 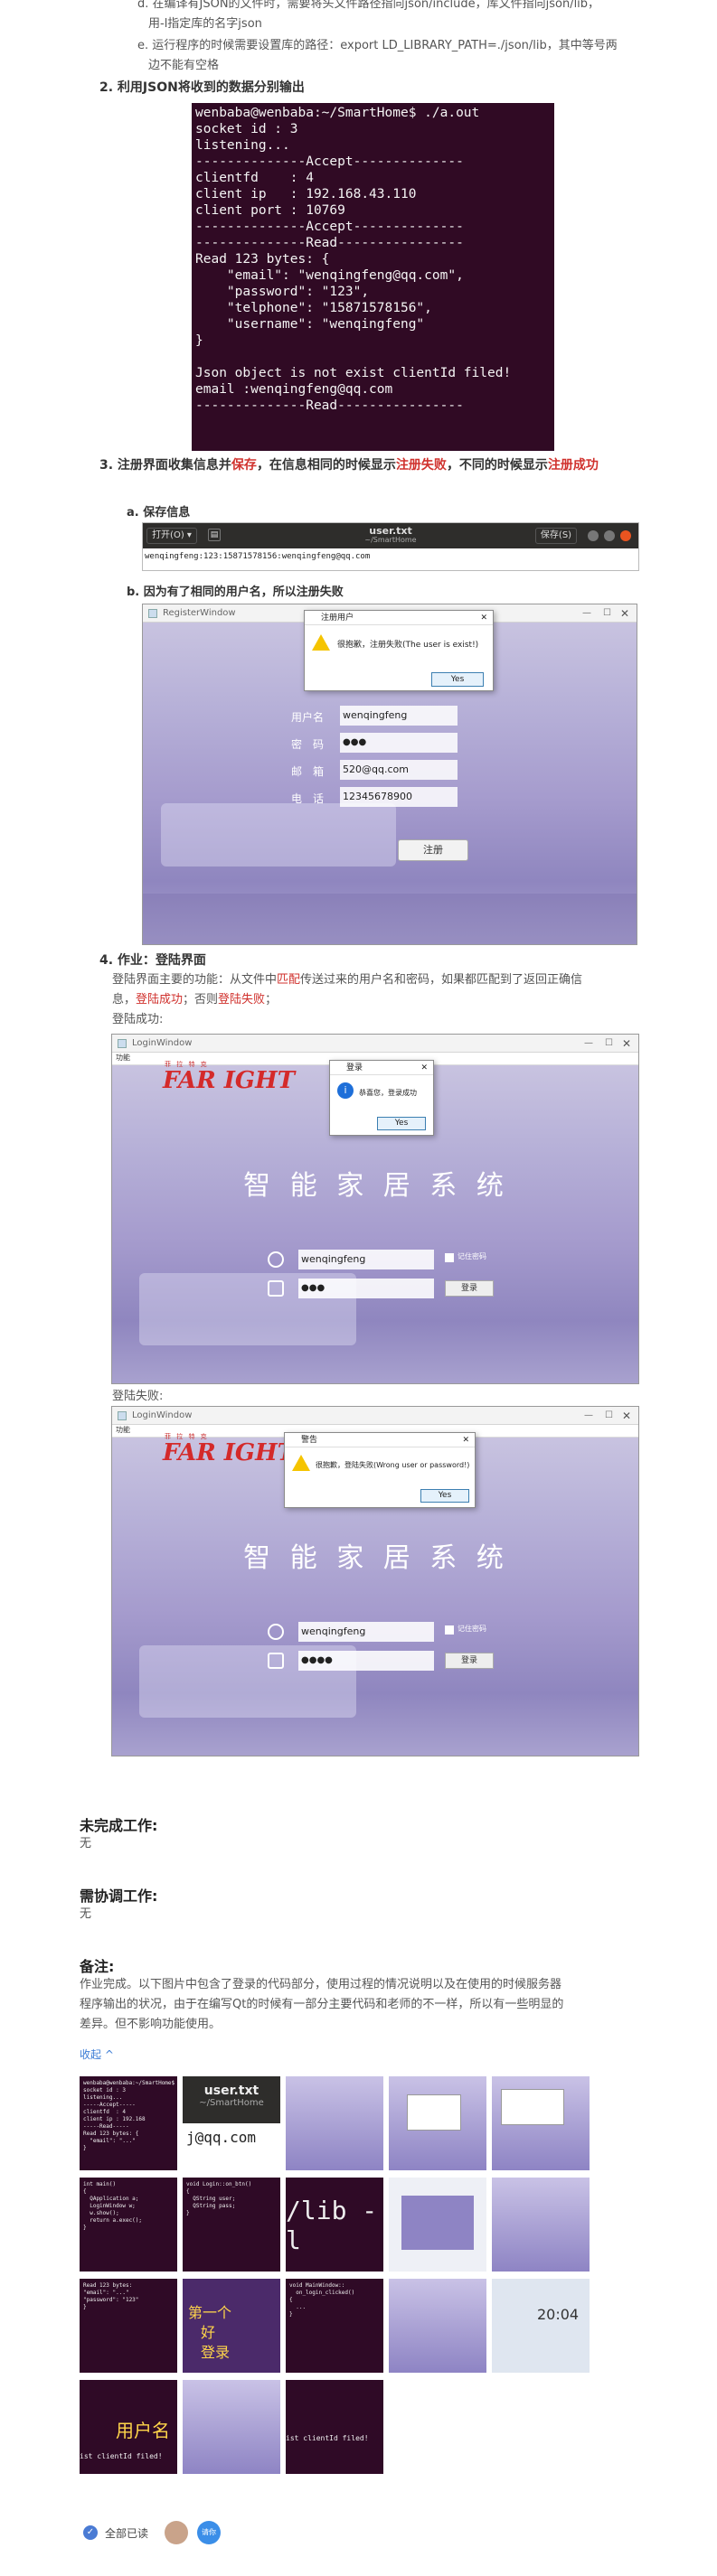 I want to click on minimize-icon, so click(x=593, y=535).